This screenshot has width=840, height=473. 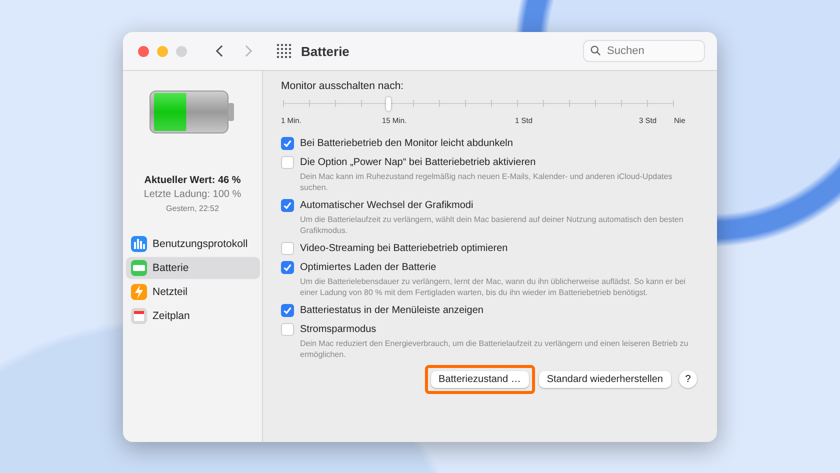 What do you see at coordinates (193, 268) in the screenshot?
I see `sidebar-item: Batterie` at bounding box center [193, 268].